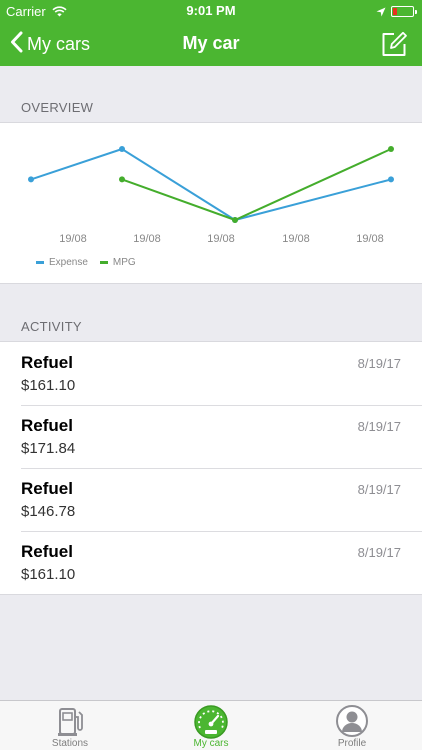 Image resolution: width=422 pixels, height=750 pixels. What do you see at coordinates (48, 448) in the screenshot?
I see `activity-amount: $171.84` at bounding box center [48, 448].